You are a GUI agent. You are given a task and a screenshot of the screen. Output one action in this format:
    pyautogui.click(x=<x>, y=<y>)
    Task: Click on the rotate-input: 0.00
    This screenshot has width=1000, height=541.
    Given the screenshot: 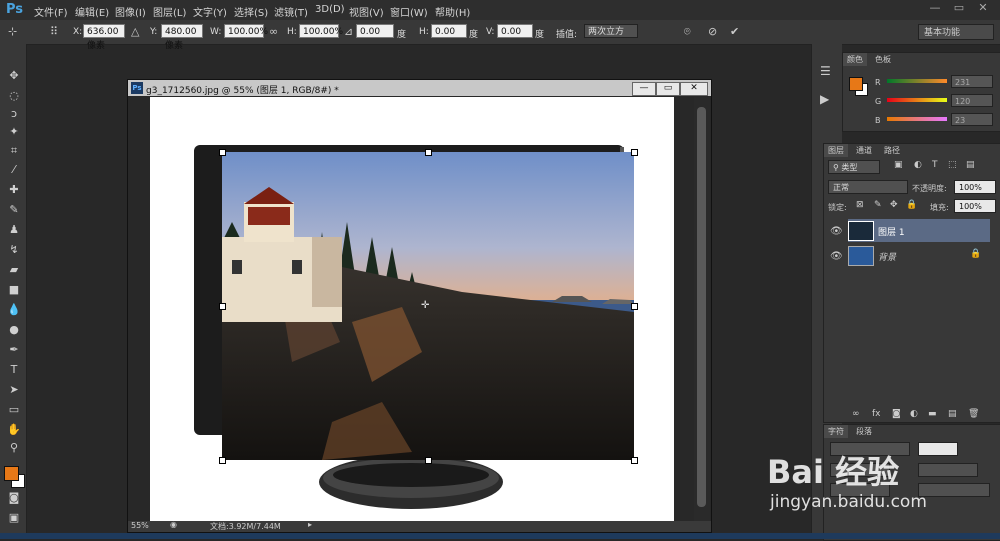 What is the action you would take?
    pyautogui.click(x=375, y=31)
    